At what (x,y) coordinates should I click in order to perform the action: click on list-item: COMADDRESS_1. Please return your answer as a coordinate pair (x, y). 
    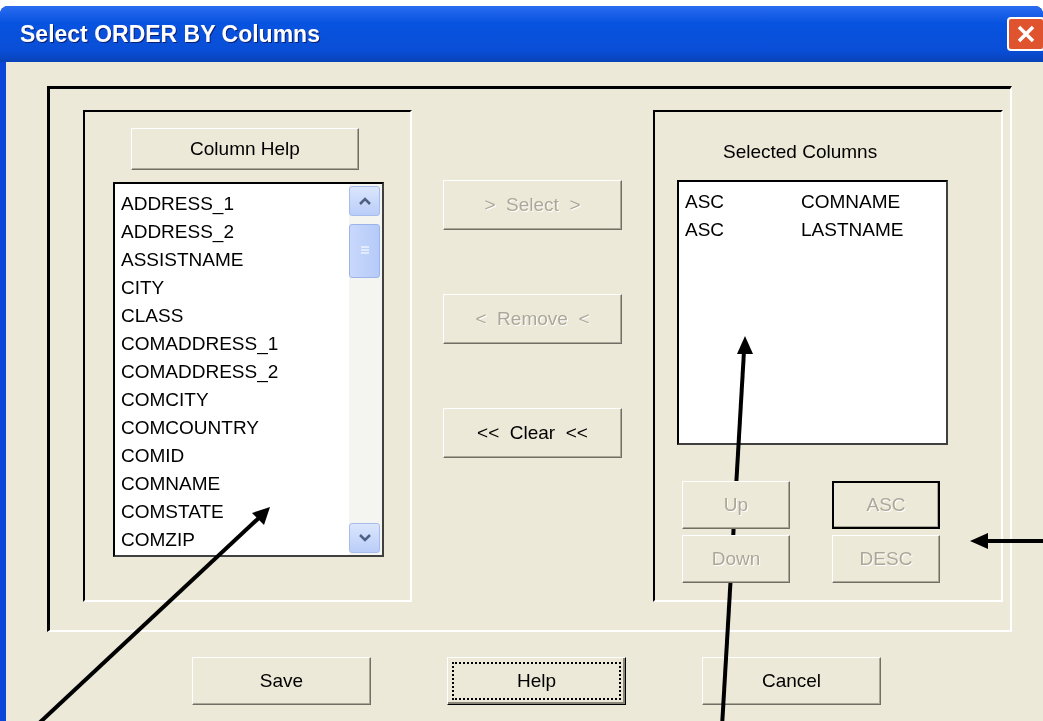
    Looking at the image, I should click on (235, 344).